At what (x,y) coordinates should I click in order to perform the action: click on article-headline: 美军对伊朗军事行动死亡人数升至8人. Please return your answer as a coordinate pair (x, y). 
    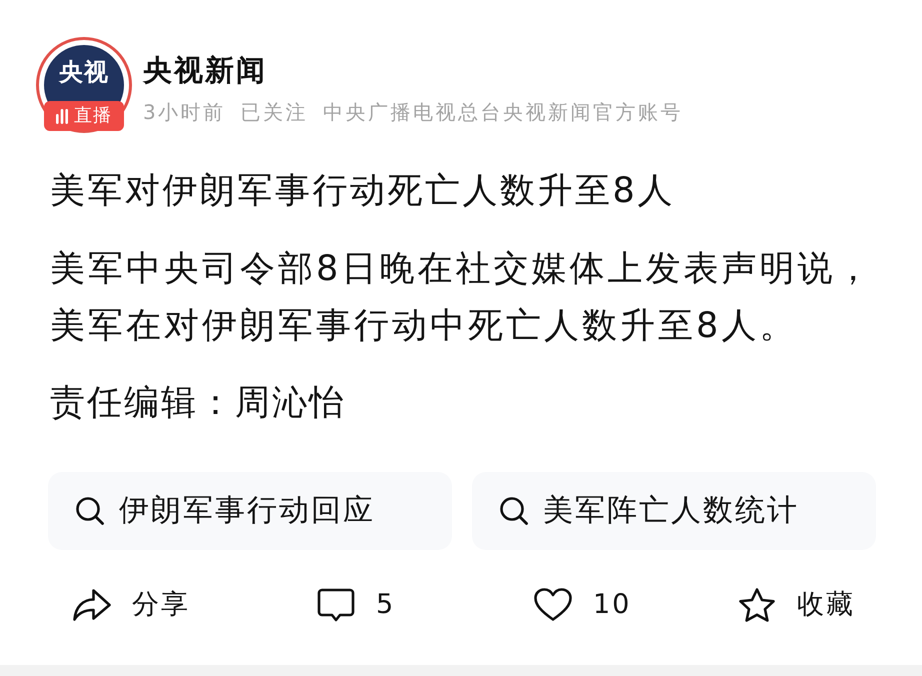
    Looking at the image, I should click on (363, 191).